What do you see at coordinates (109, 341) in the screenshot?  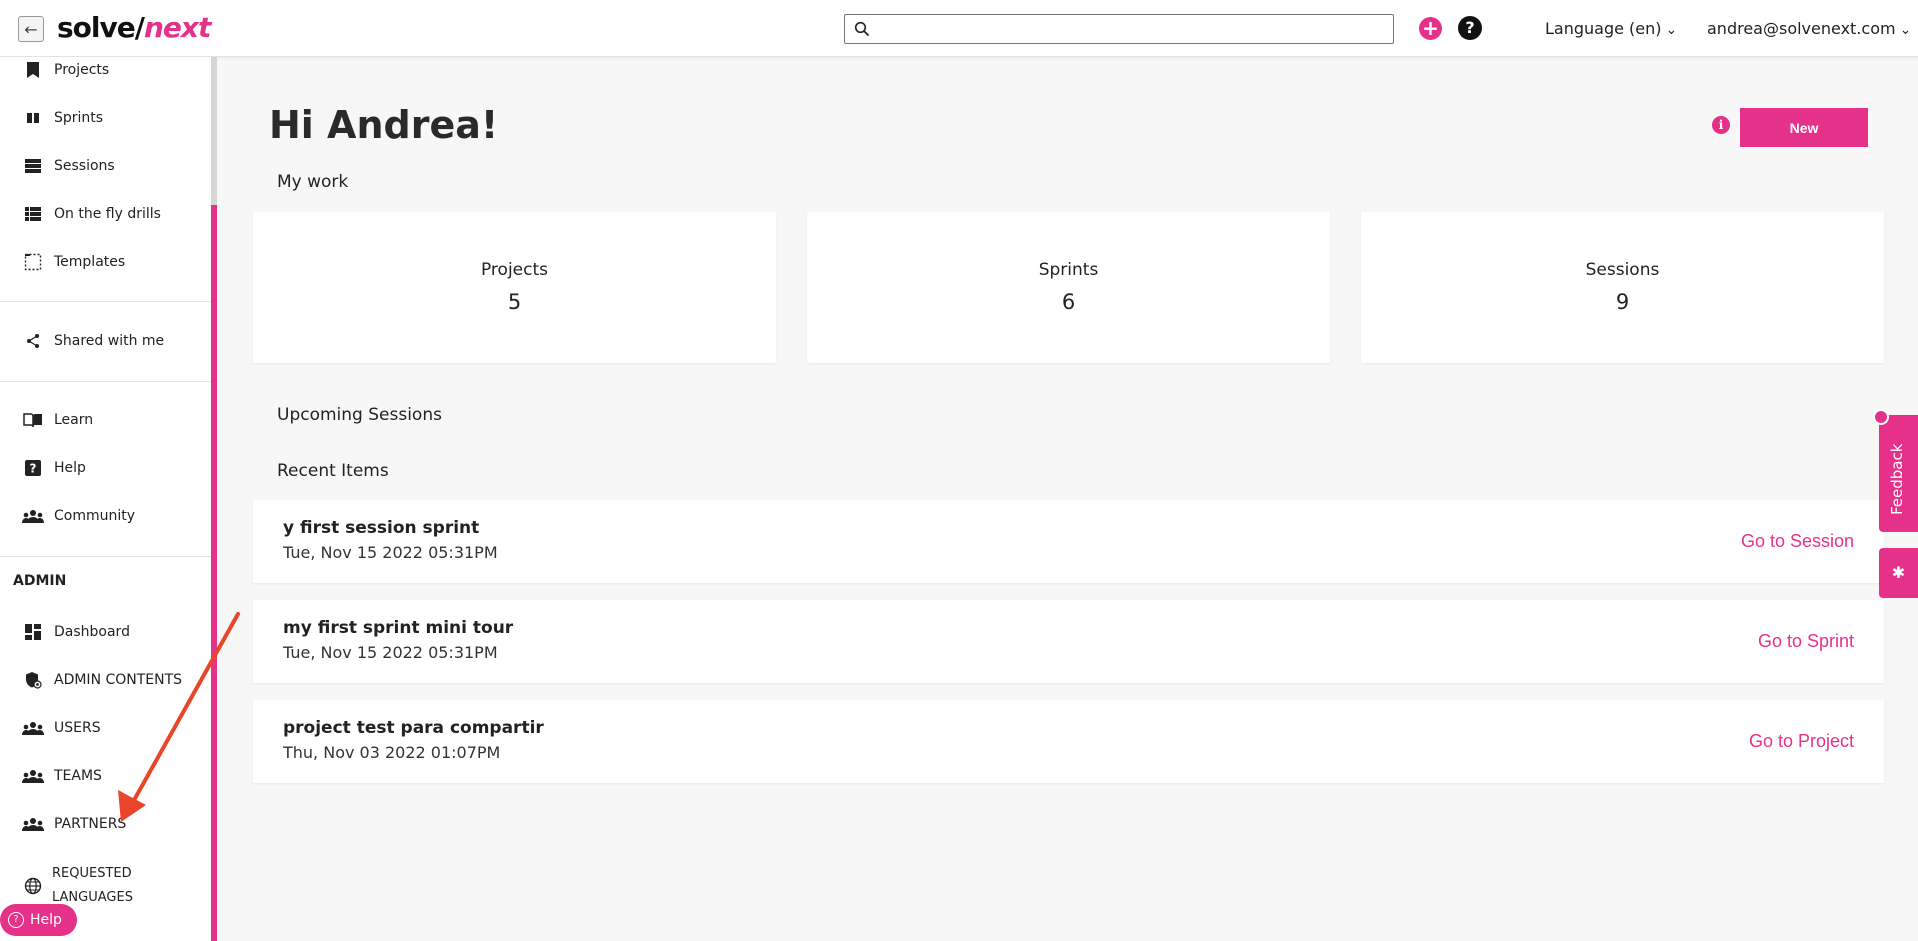 I see `sidebar-item-label: Shared with me` at bounding box center [109, 341].